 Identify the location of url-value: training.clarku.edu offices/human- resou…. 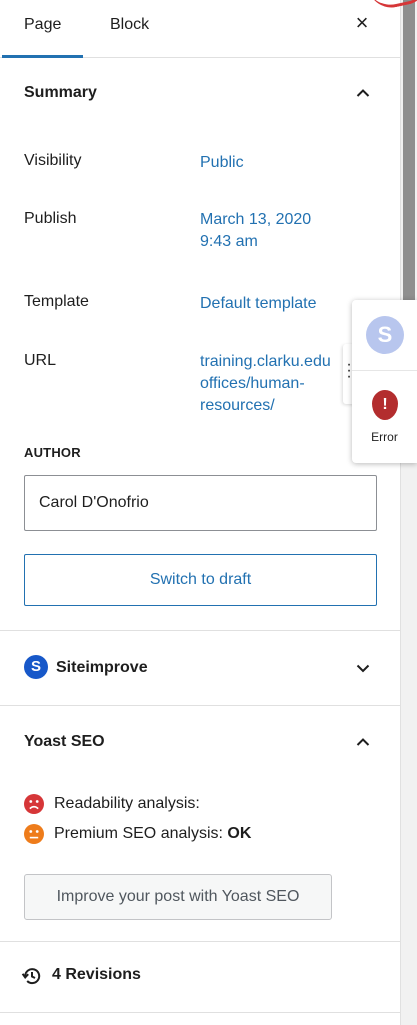
(275, 384).